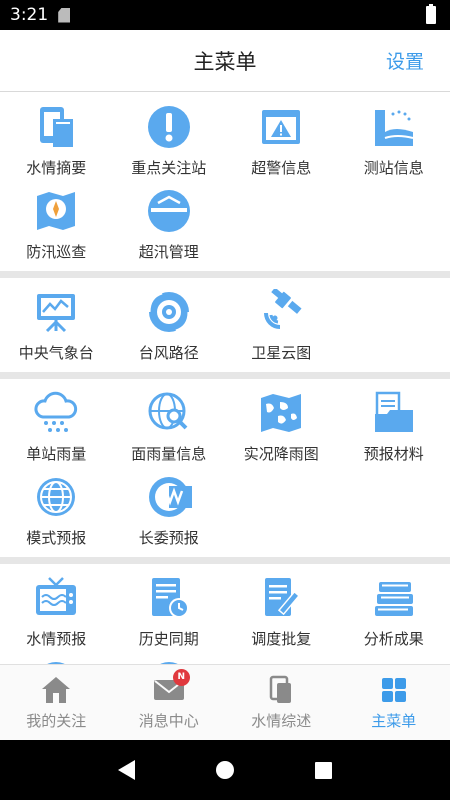 This screenshot has height=800, width=450. What do you see at coordinates (168, 720) in the screenshot?
I see `nav-label: 消息中心` at bounding box center [168, 720].